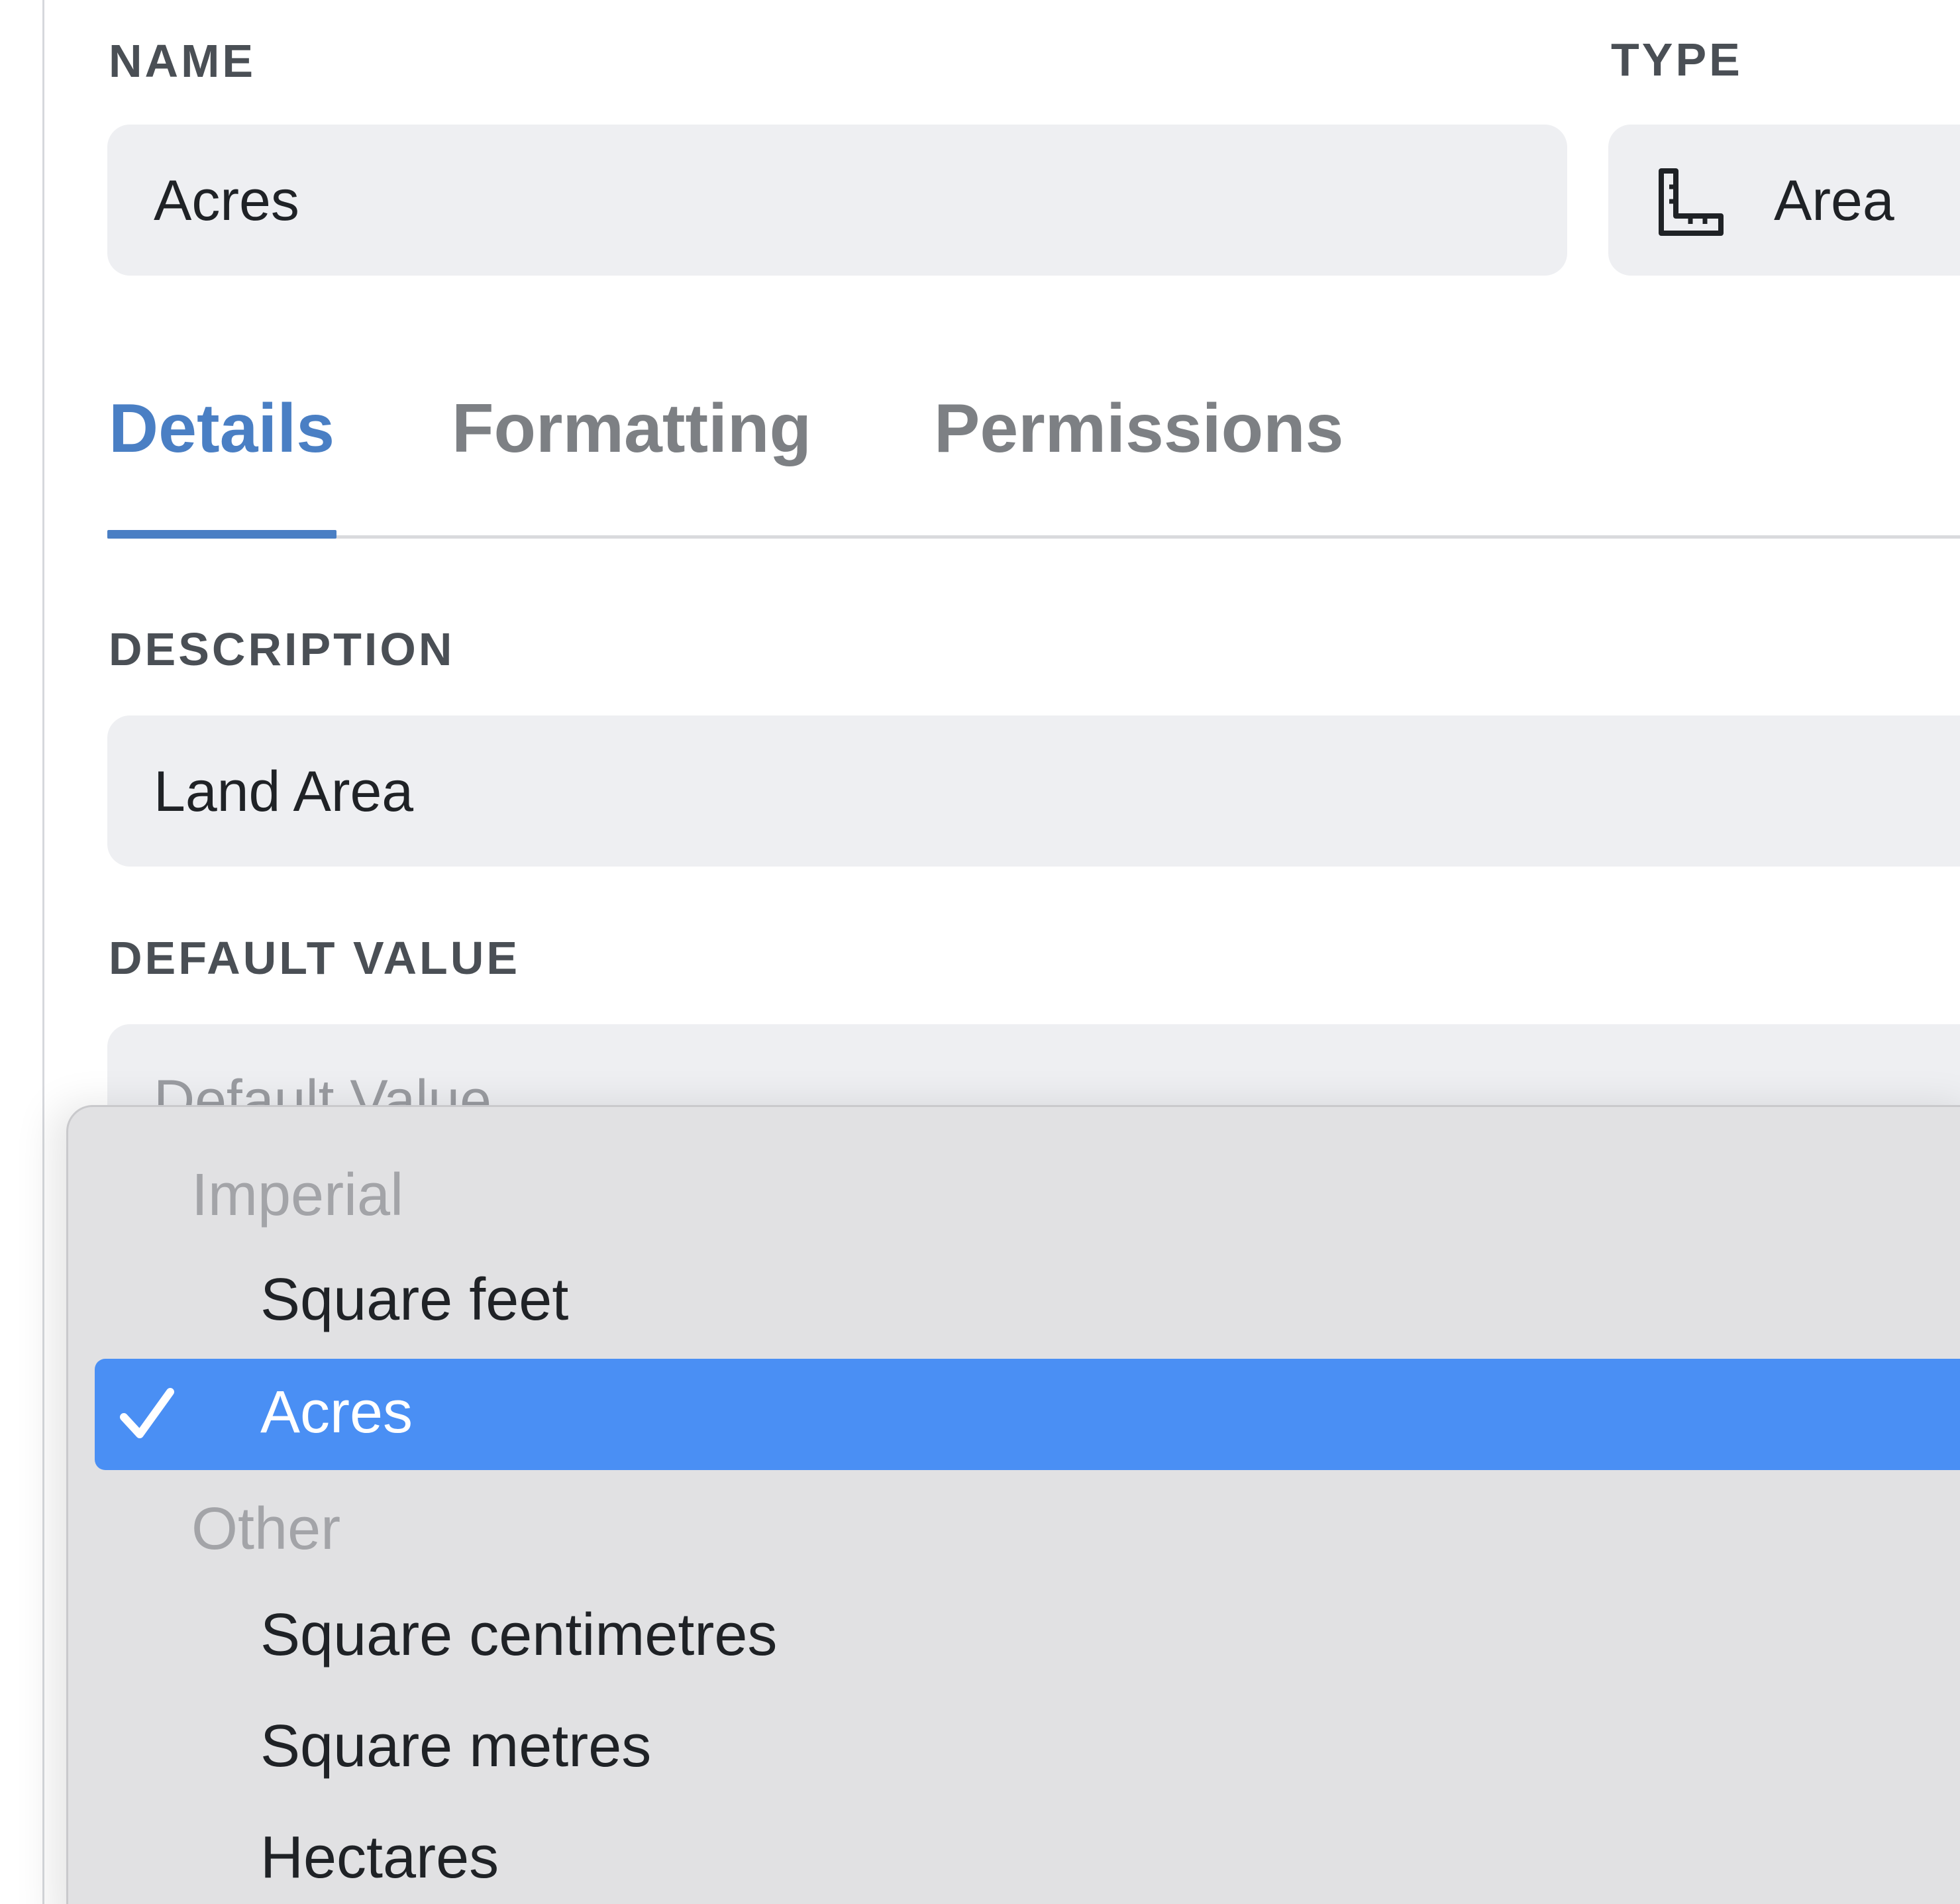 Image resolution: width=1960 pixels, height=1904 pixels. Describe the element at coordinates (315, 958) in the screenshot. I see `default-value-label: DEFAULT VALUE` at that location.